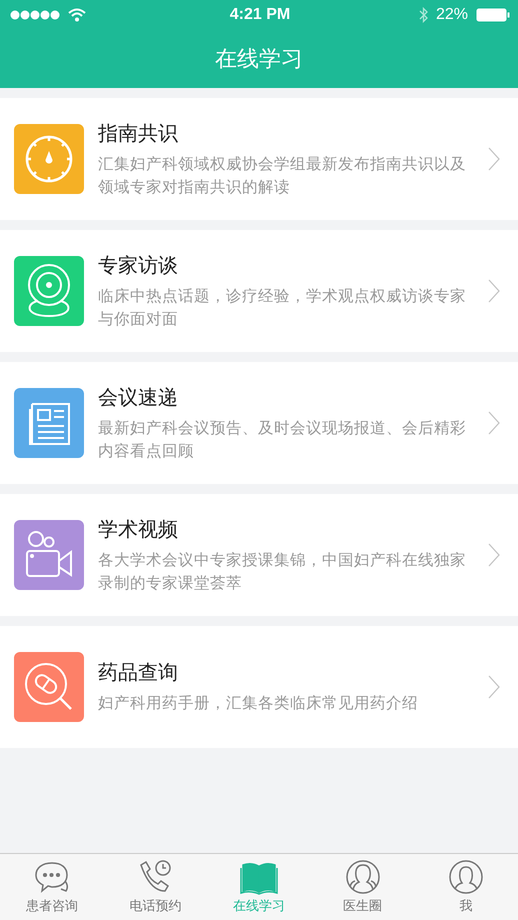 The height and width of the screenshot is (920, 518). I want to click on item-title: 会议速递, so click(138, 397).